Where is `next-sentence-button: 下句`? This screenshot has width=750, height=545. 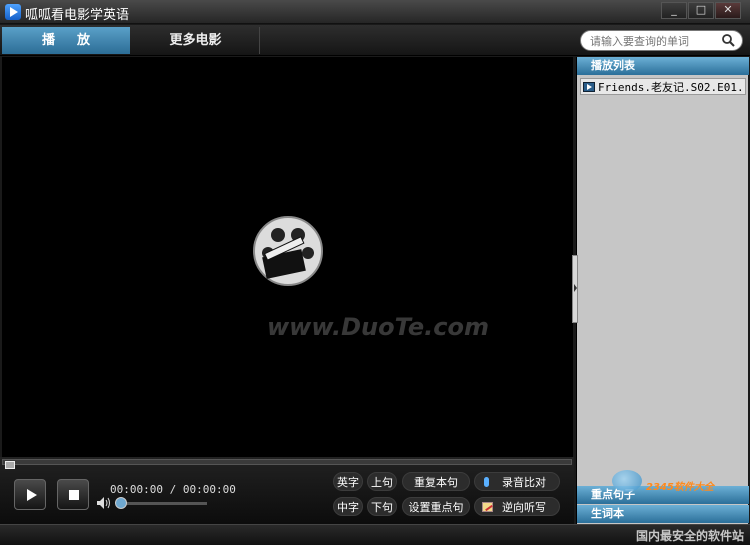
next-sentence-button: 下句 is located at coordinates (382, 506).